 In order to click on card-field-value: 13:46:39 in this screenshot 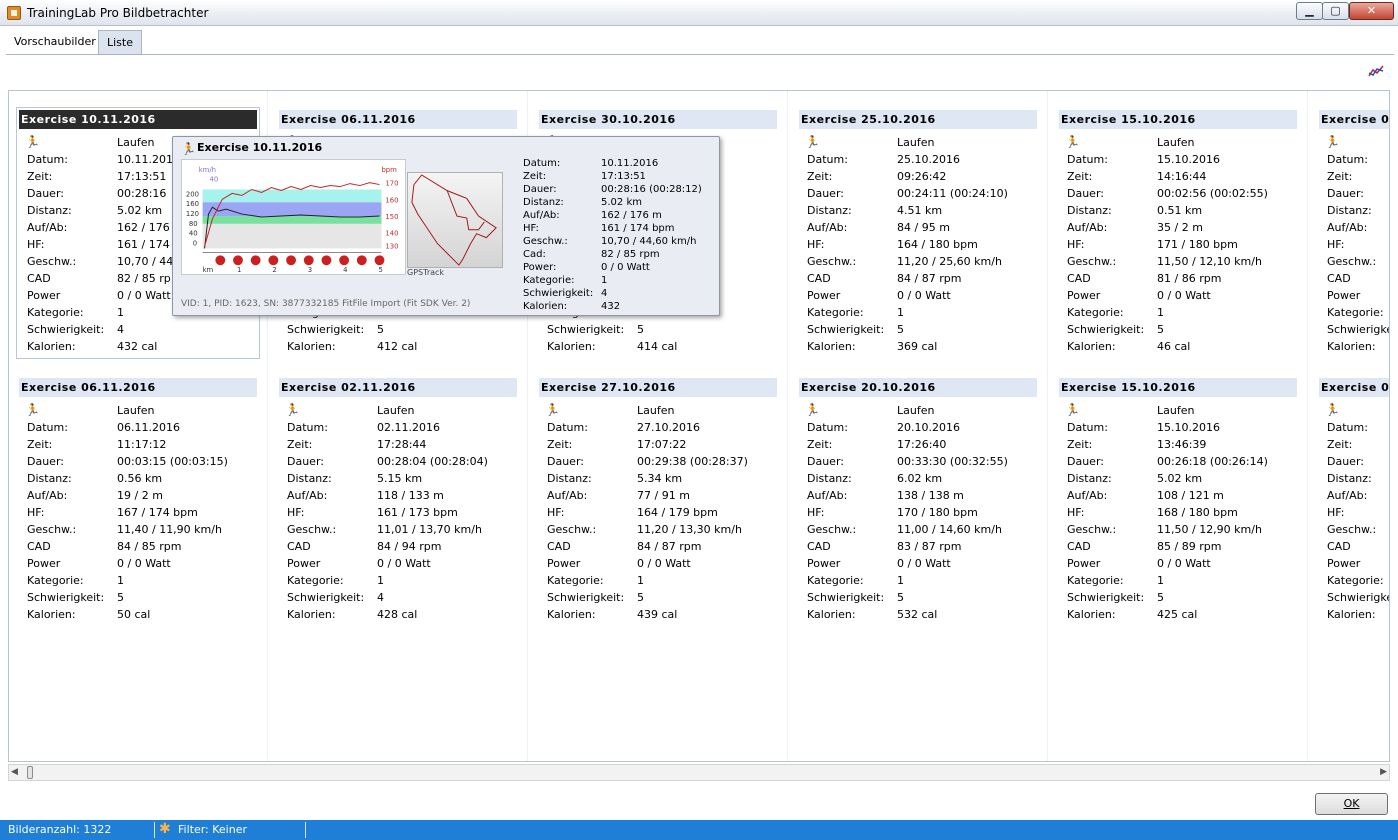, I will do `click(1182, 444)`.